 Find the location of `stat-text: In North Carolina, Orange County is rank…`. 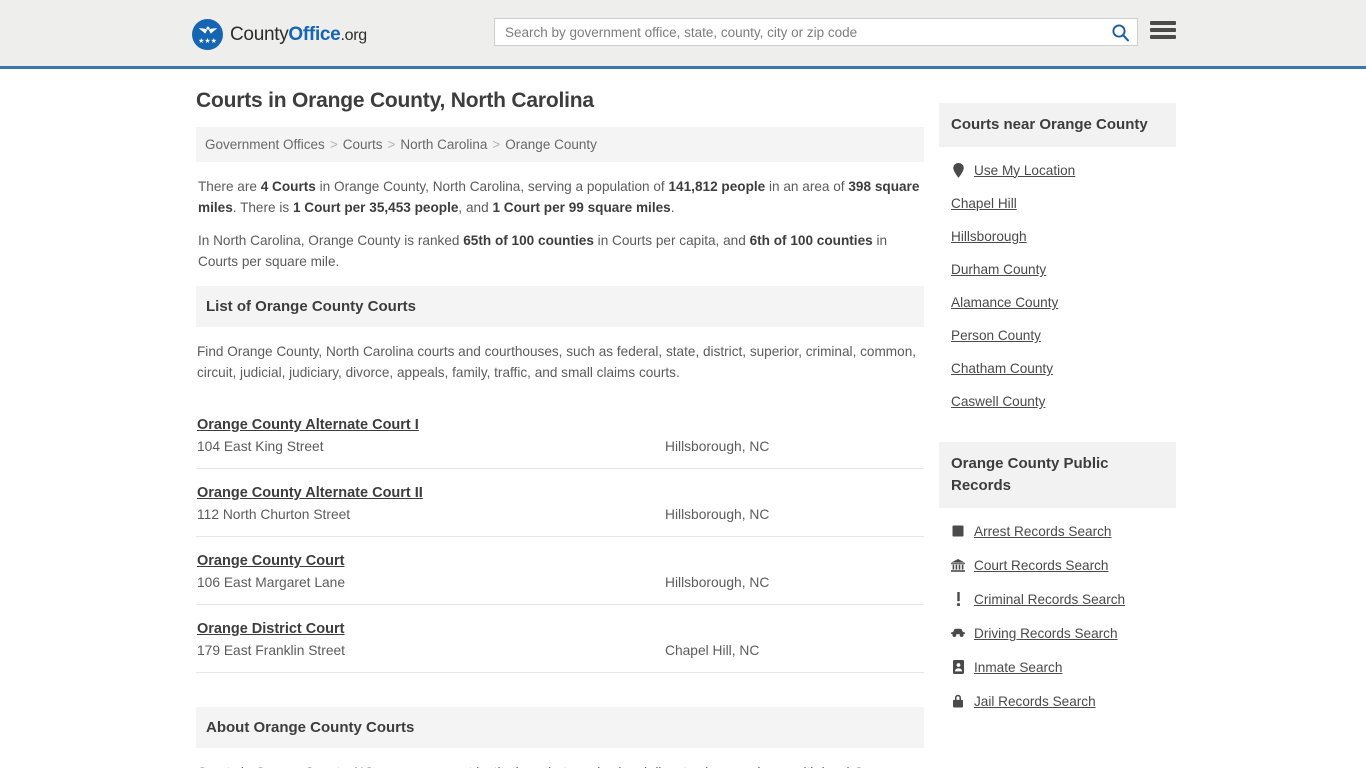

stat-text: In North Carolina, Orange County is rank… is located at coordinates (331, 240).